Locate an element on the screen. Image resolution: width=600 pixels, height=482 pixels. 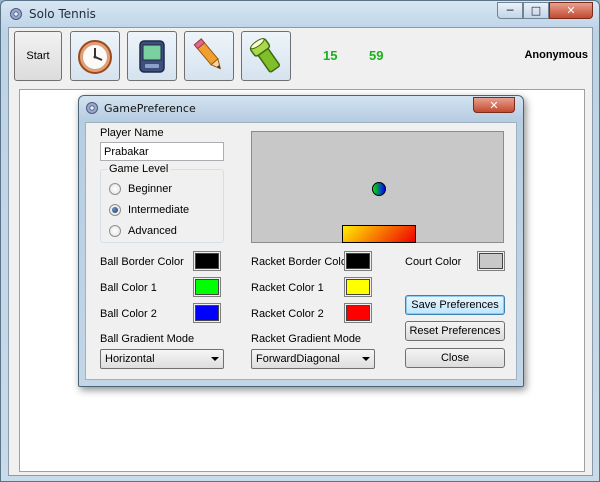
racket-color2-swatch is located at coordinates (358, 313).